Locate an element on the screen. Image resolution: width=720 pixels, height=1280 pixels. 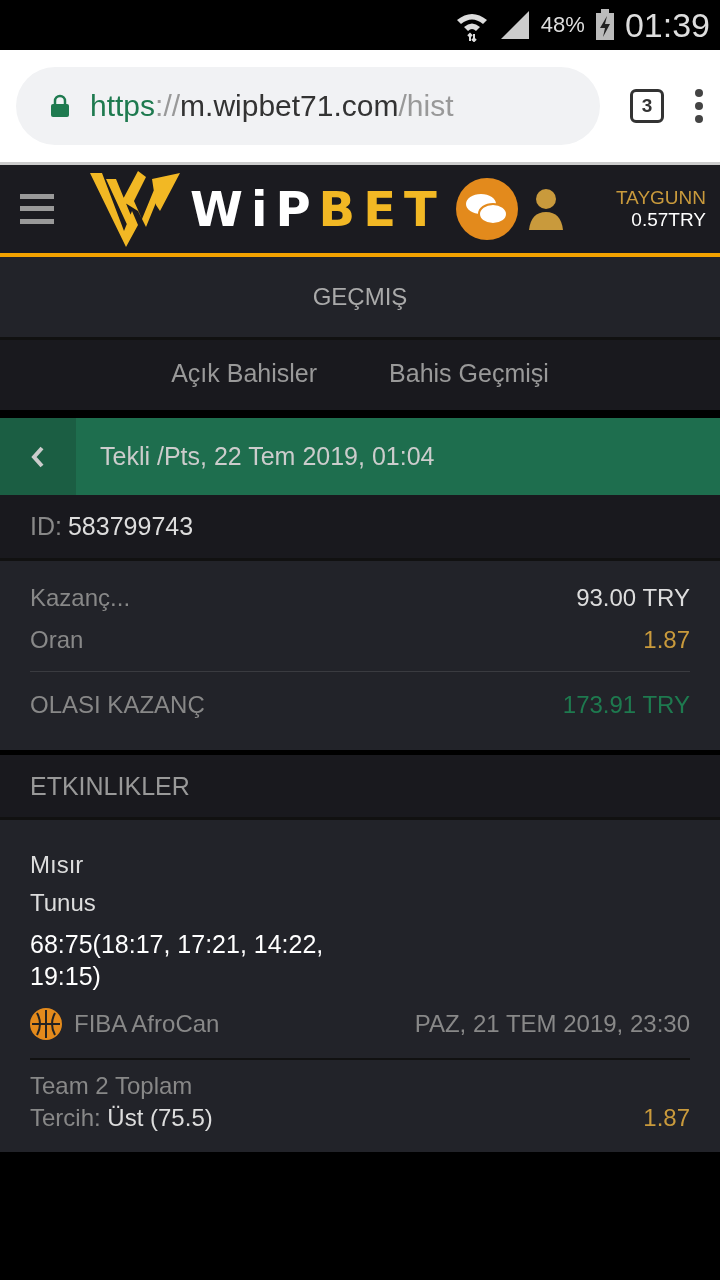
score: 68:75(18:17, 17:21, 14:22, 19:15) is located at coordinates (177, 960).